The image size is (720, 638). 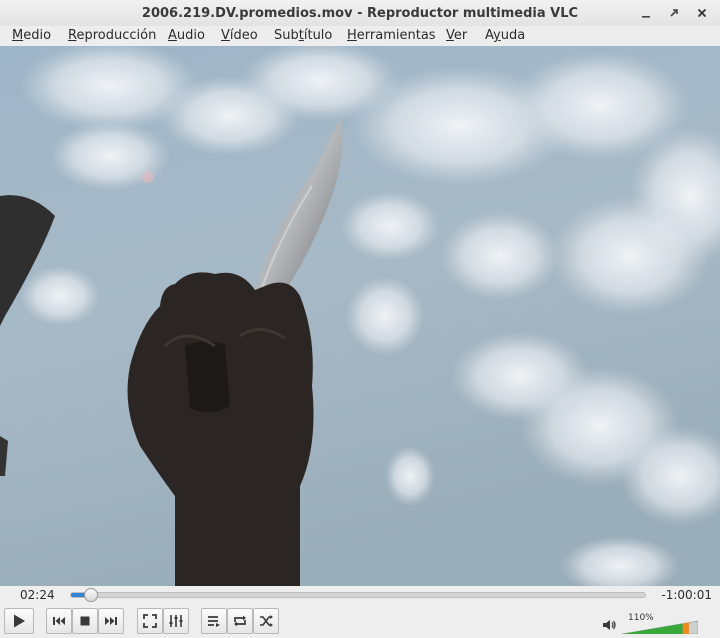 I want to click on fullscreen-button, so click(x=150, y=621).